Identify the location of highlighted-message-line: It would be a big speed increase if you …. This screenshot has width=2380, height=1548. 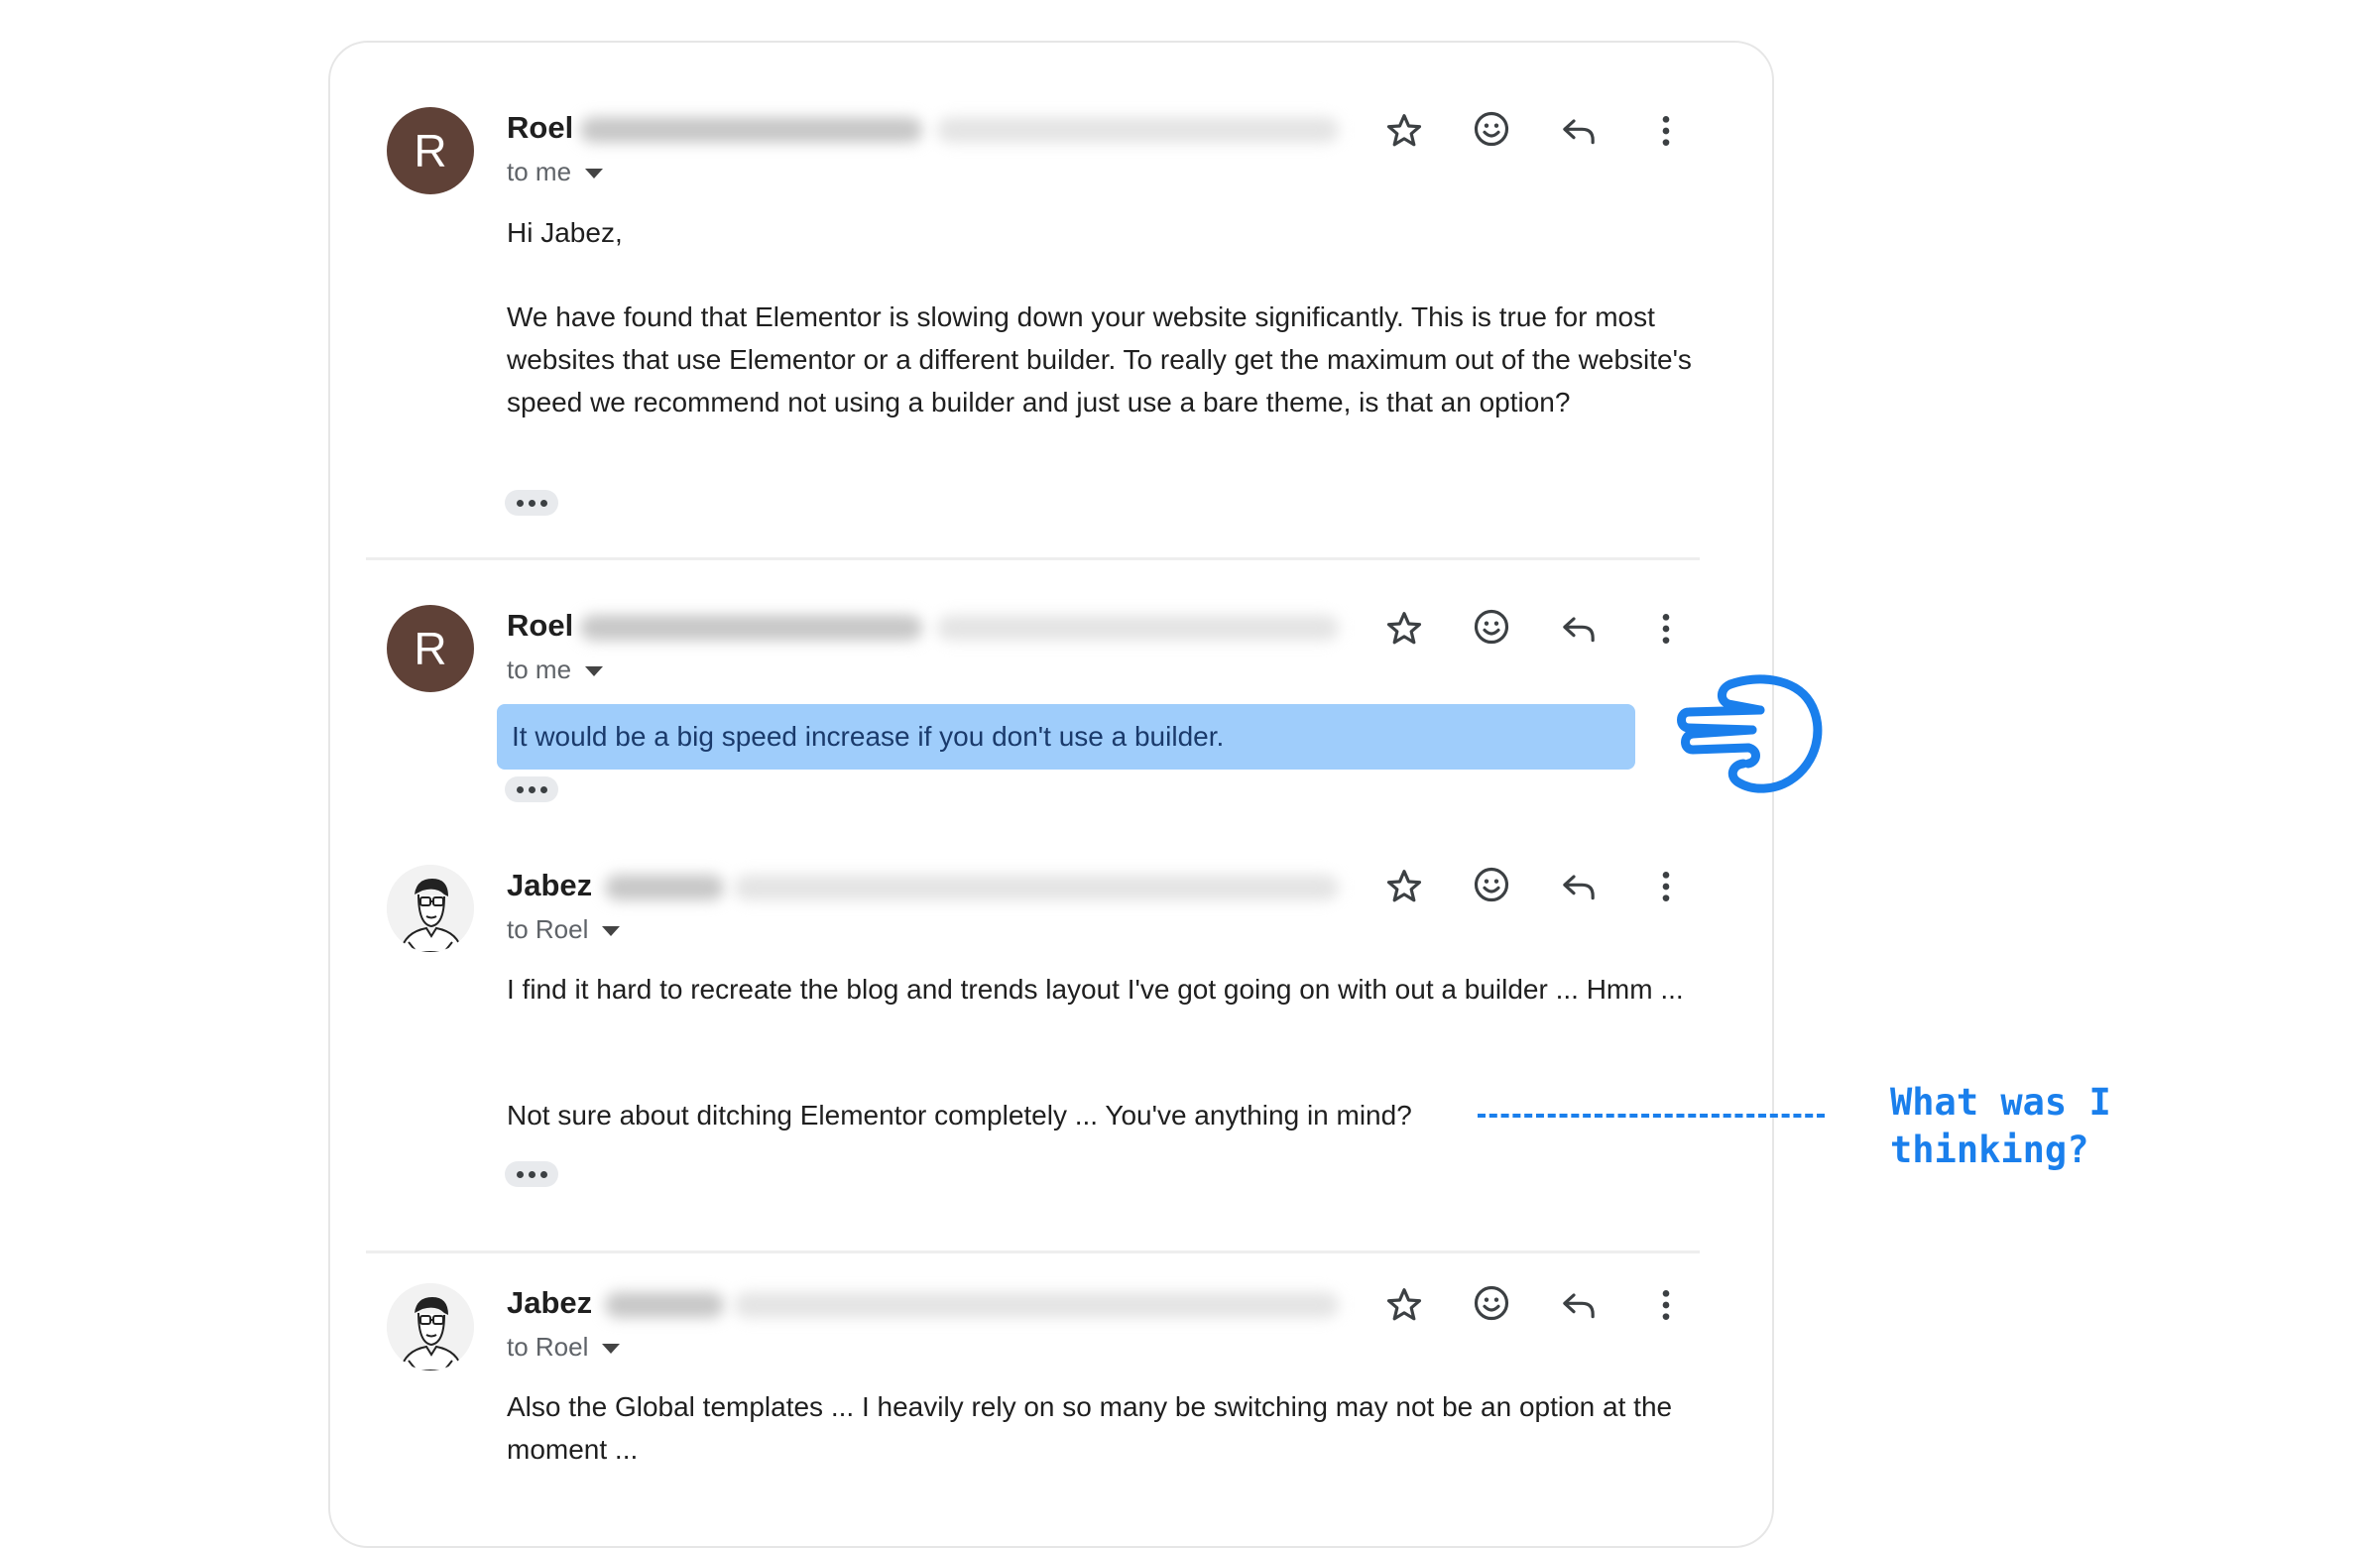
(1066, 737).